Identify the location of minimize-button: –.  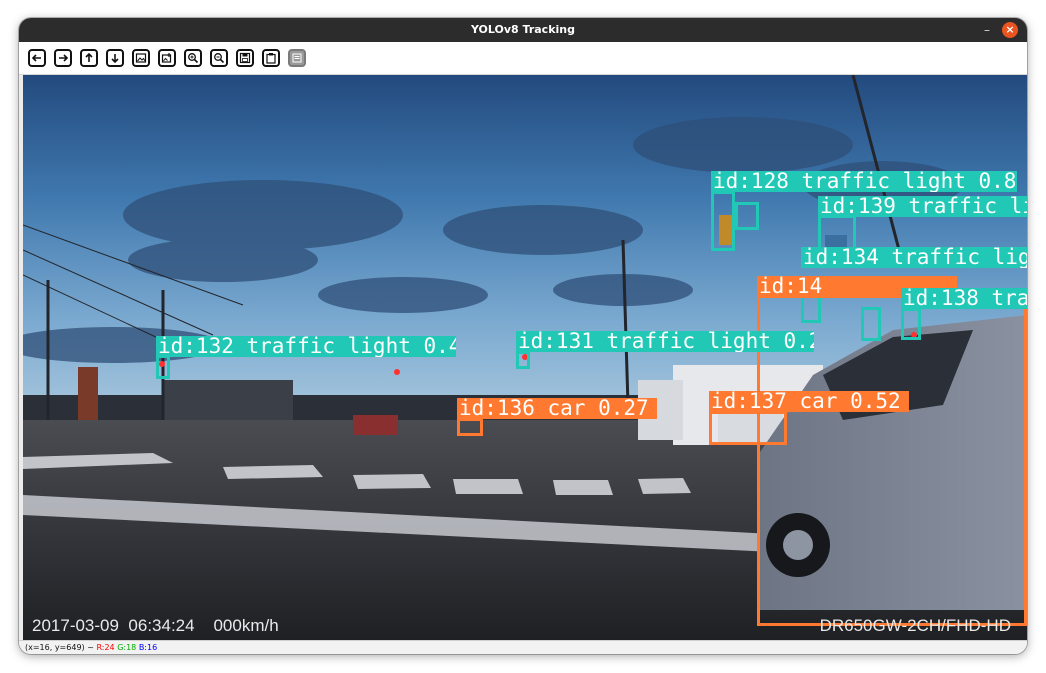
(987, 30).